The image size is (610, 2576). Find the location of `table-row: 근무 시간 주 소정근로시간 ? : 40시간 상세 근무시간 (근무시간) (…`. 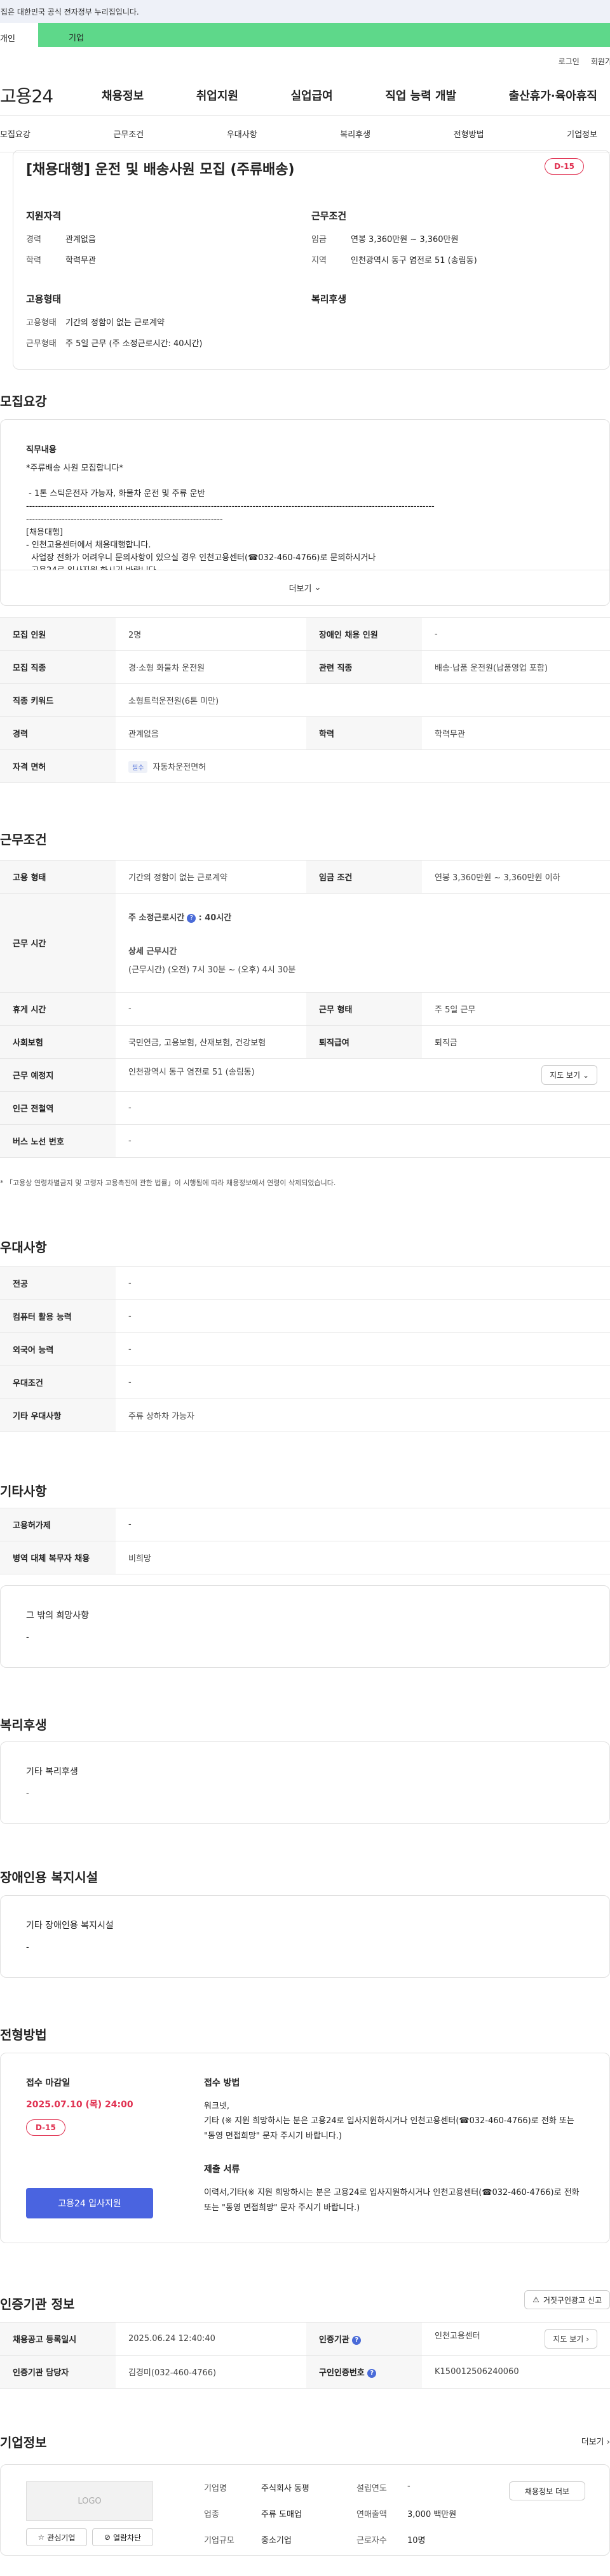

table-row: 근무 시간 주 소정근로시간 ? : 40시간 상세 근무시간 (근무시간) (… is located at coordinates (305, 943).